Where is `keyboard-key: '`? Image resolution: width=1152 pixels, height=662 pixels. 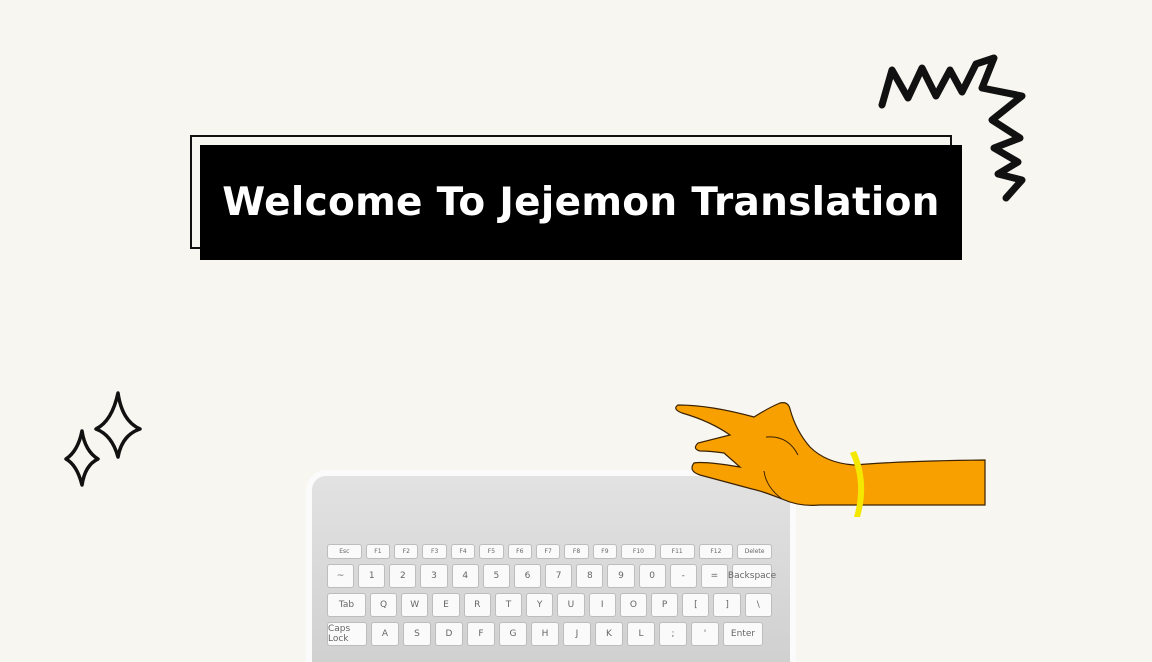
keyboard-key: ' is located at coordinates (705, 634).